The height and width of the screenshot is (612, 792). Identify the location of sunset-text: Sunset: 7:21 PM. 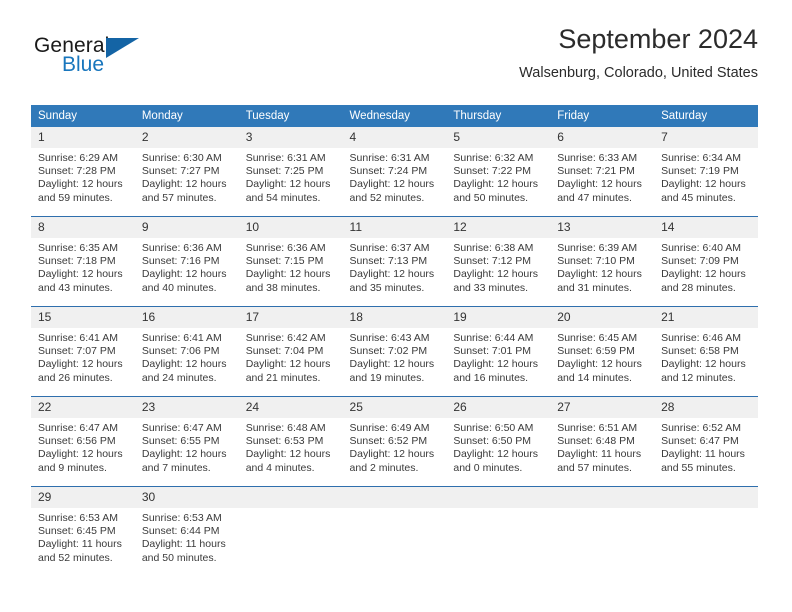
(596, 171).